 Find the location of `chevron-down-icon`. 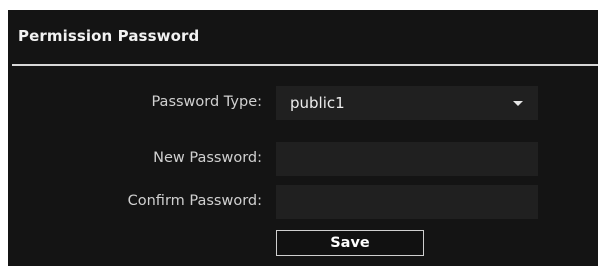

chevron-down-icon is located at coordinates (518, 103).